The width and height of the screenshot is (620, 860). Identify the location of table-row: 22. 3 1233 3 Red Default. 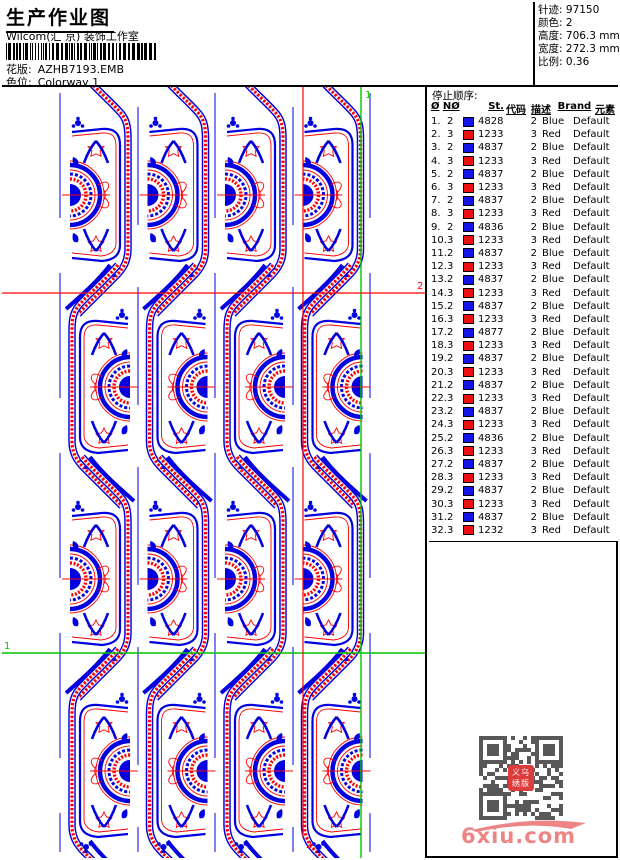
(523, 398).